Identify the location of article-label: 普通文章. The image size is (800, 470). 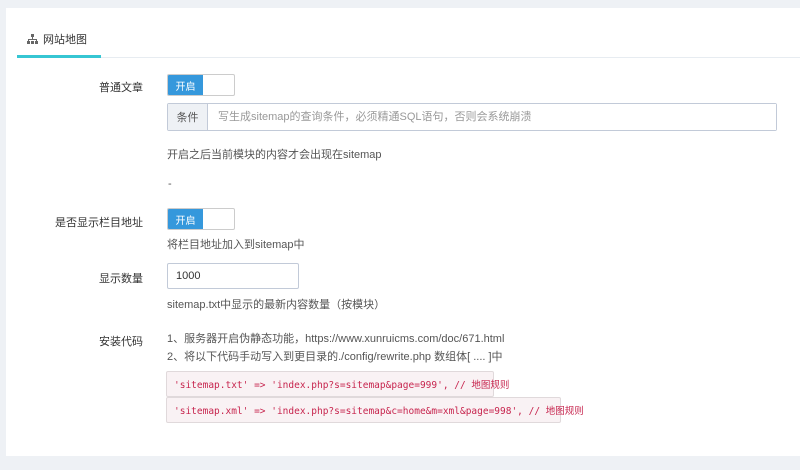
(121, 88).